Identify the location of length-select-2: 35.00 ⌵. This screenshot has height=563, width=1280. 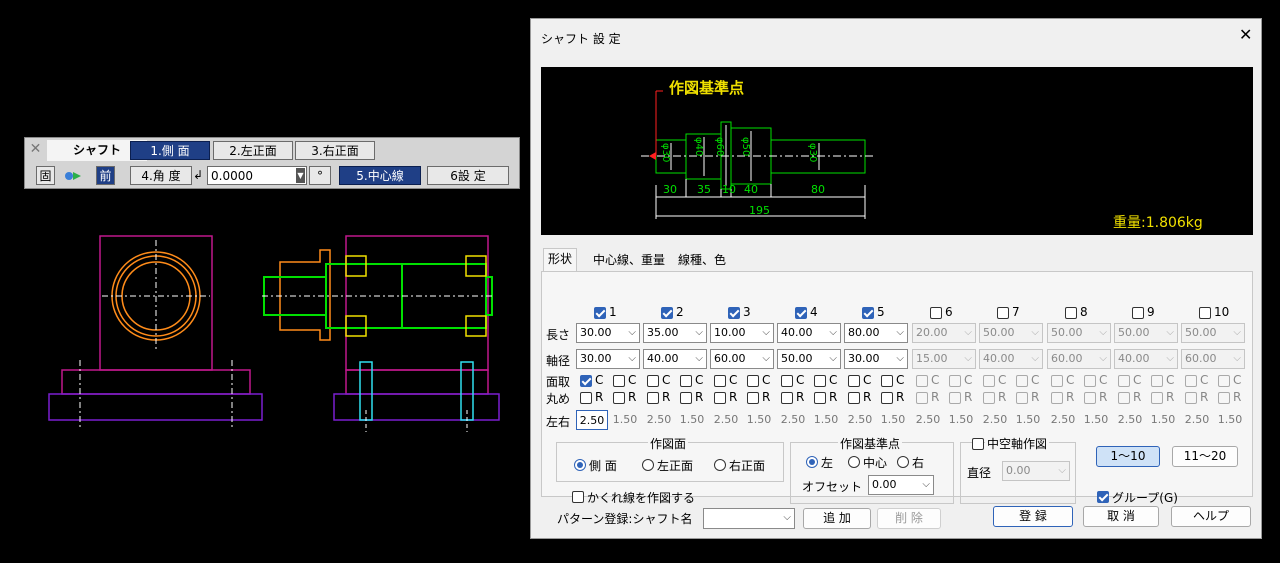
(675, 333).